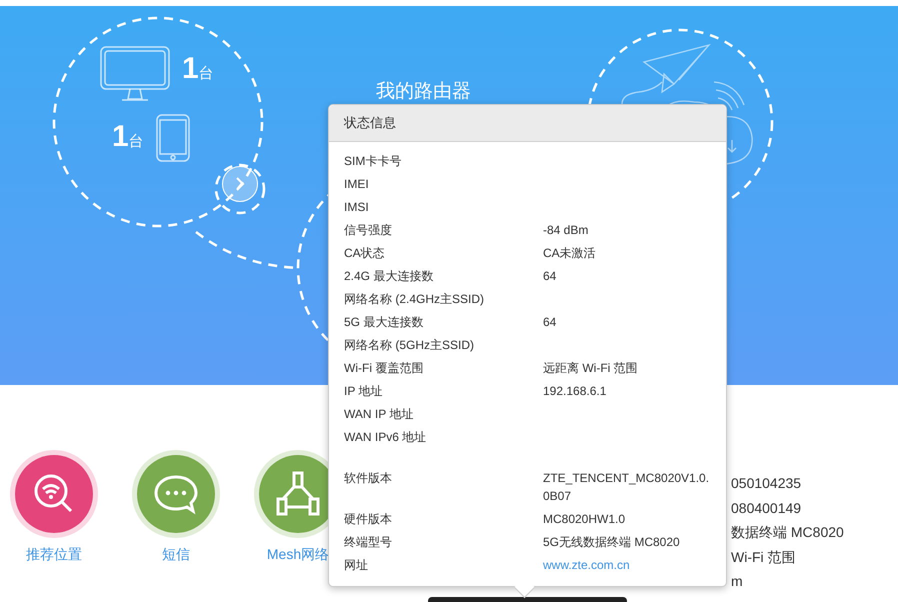 Image resolution: width=898 pixels, height=602 pixels. I want to click on status-value: MC8020HW1.0, so click(584, 519).